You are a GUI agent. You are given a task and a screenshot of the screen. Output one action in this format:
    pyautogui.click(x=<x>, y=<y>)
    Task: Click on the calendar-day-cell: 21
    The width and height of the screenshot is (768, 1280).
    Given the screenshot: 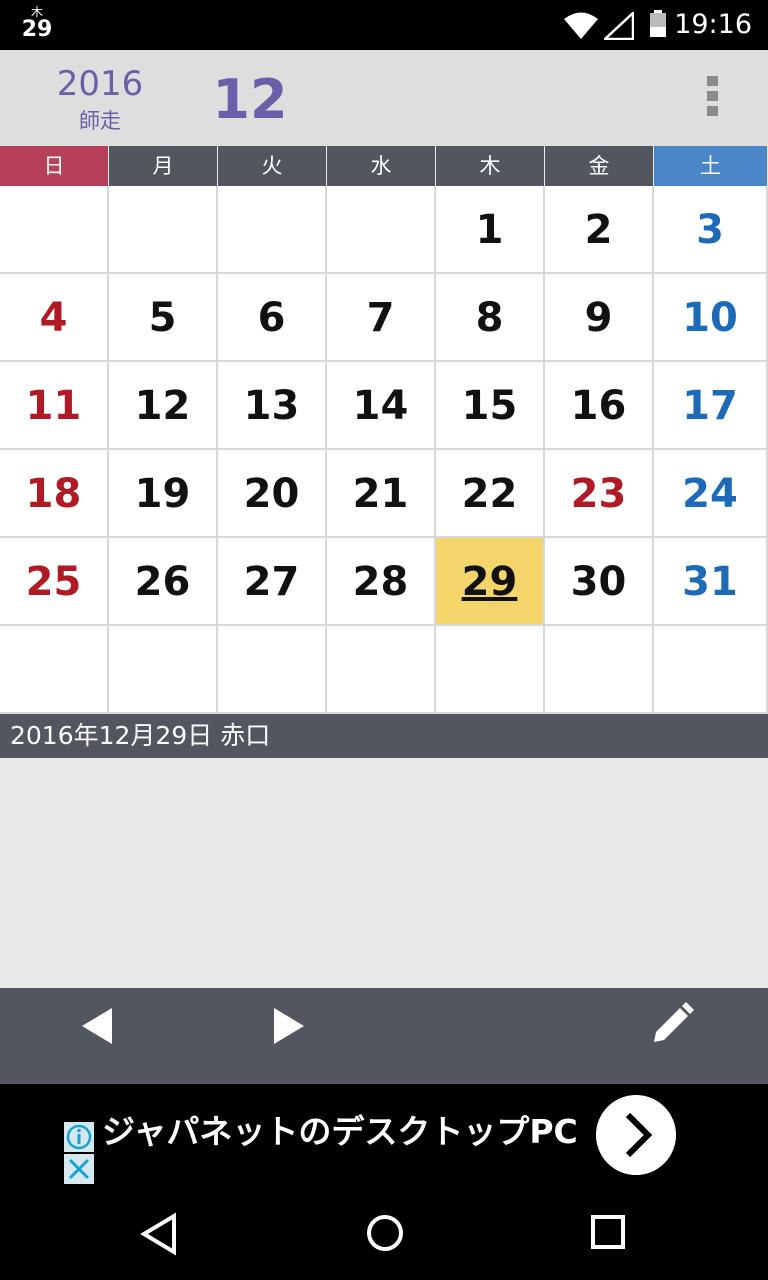 What is the action you would take?
    pyautogui.click(x=381, y=494)
    